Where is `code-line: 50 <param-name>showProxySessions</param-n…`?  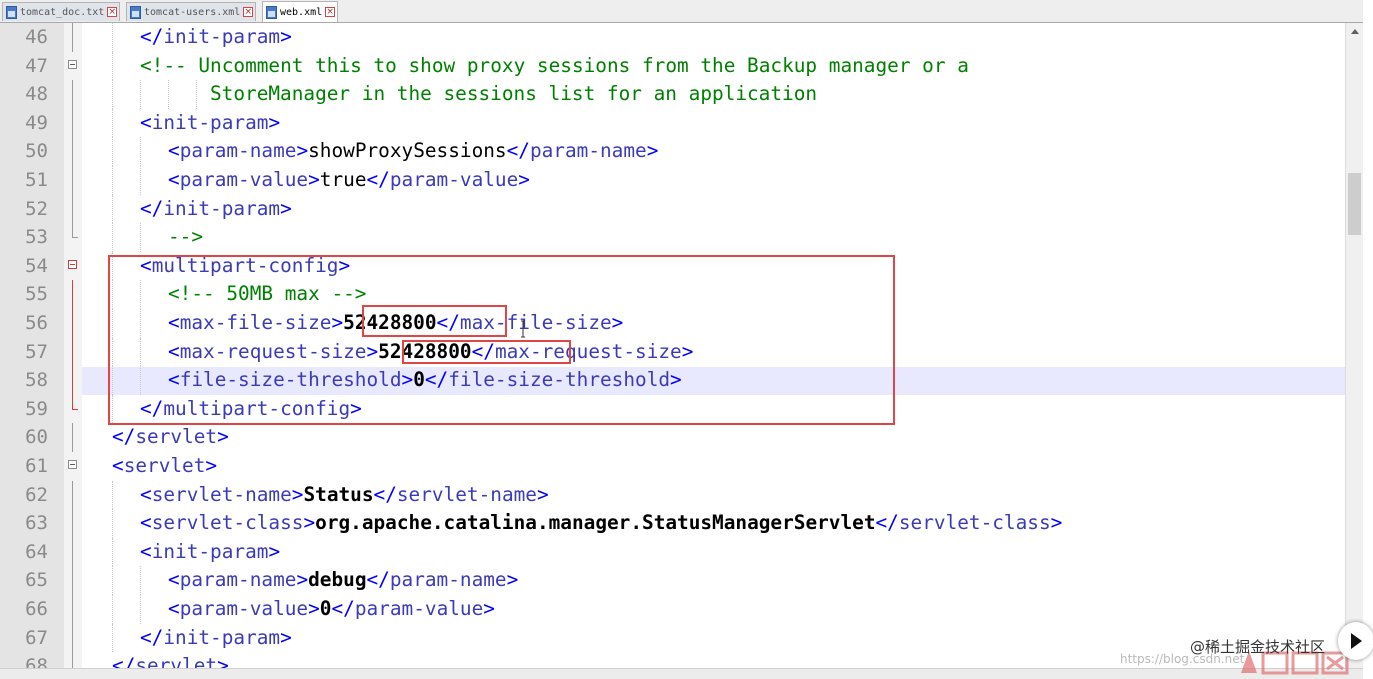
code-line: 50 <param-name>showProxySessions</param-n… is located at coordinates (672, 151).